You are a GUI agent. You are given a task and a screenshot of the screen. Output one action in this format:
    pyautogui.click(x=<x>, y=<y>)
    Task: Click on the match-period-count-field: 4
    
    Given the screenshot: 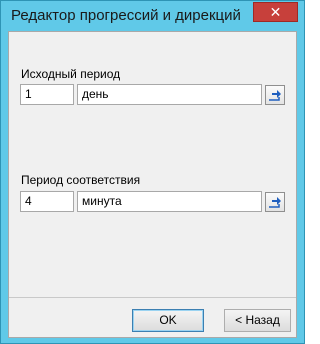 What is the action you would take?
    pyautogui.click(x=47, y=201)
    